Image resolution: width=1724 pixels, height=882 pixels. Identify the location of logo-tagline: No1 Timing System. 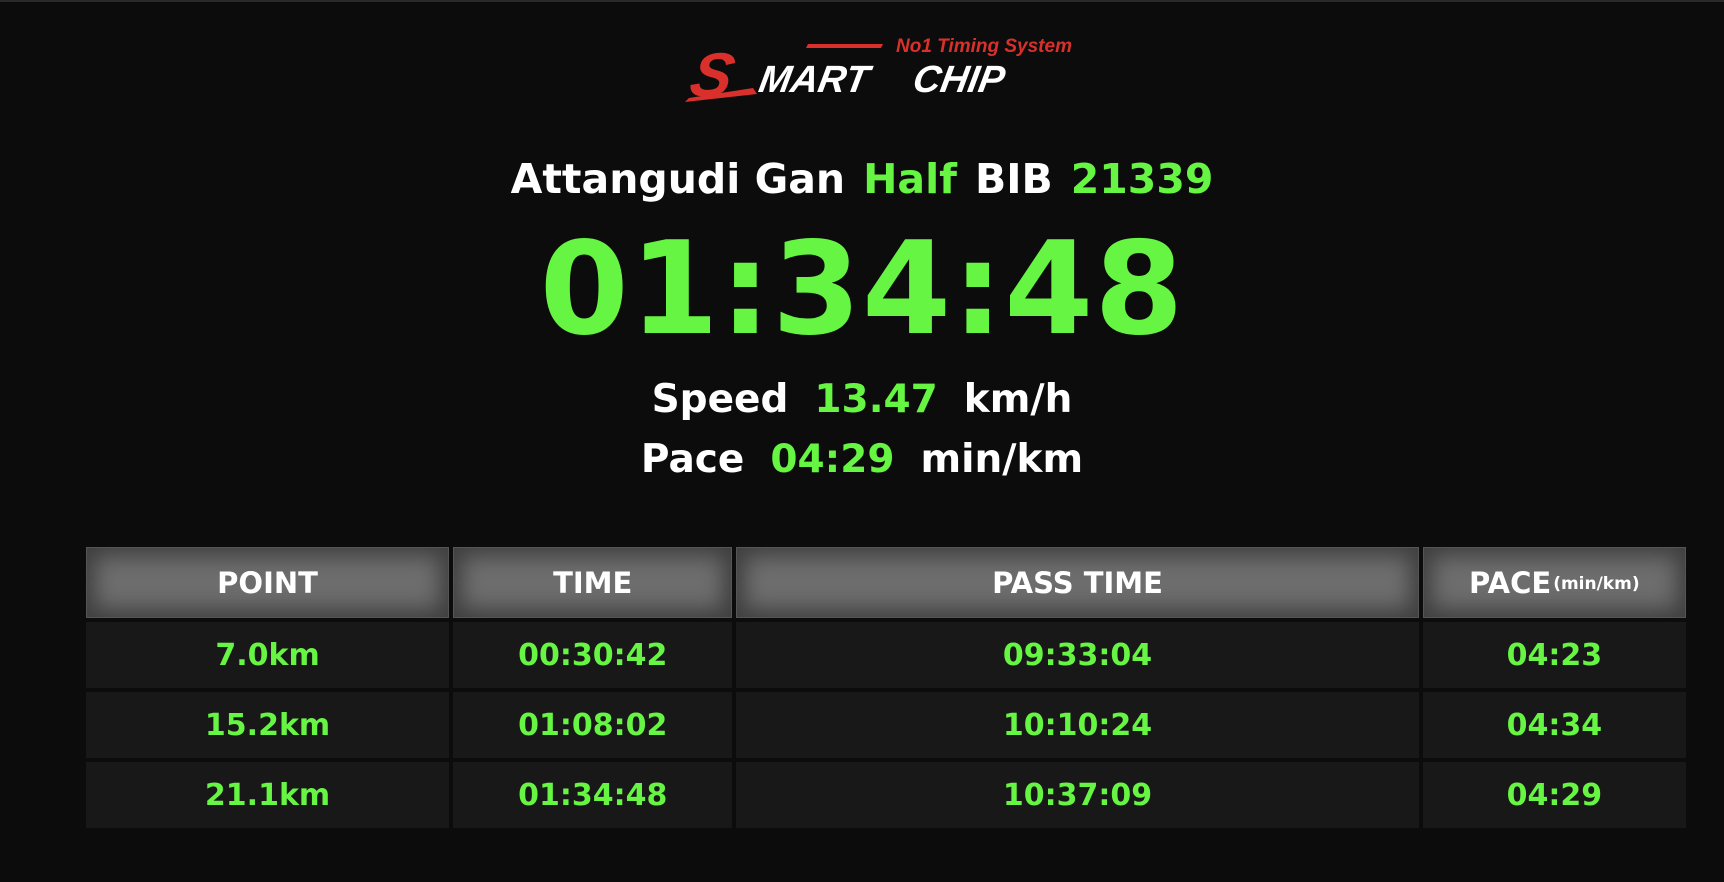
(984, 46).